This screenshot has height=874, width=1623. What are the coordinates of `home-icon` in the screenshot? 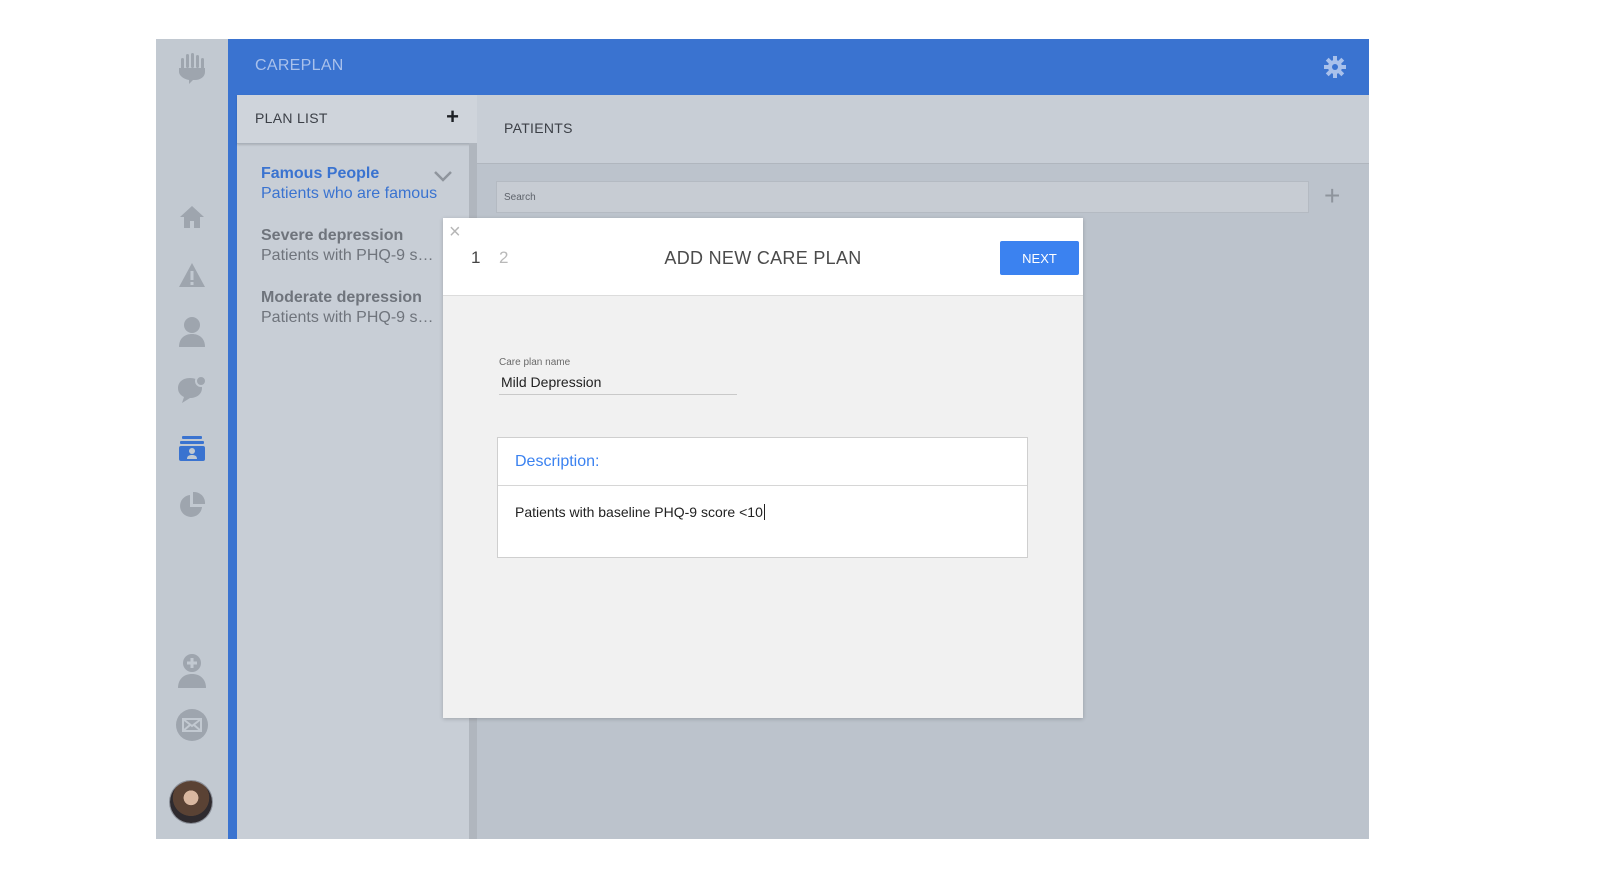 It's located at (192, 217).